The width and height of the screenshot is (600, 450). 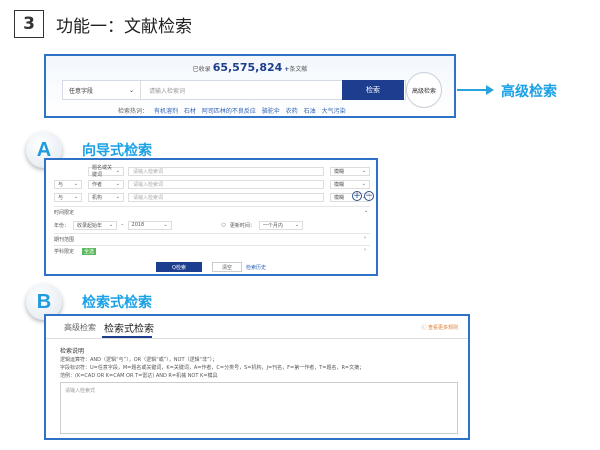 What do you see at coordinates (369, 196) in the screenshot?
I see `remove-condition-button: −` at bounding box center [369, 196].